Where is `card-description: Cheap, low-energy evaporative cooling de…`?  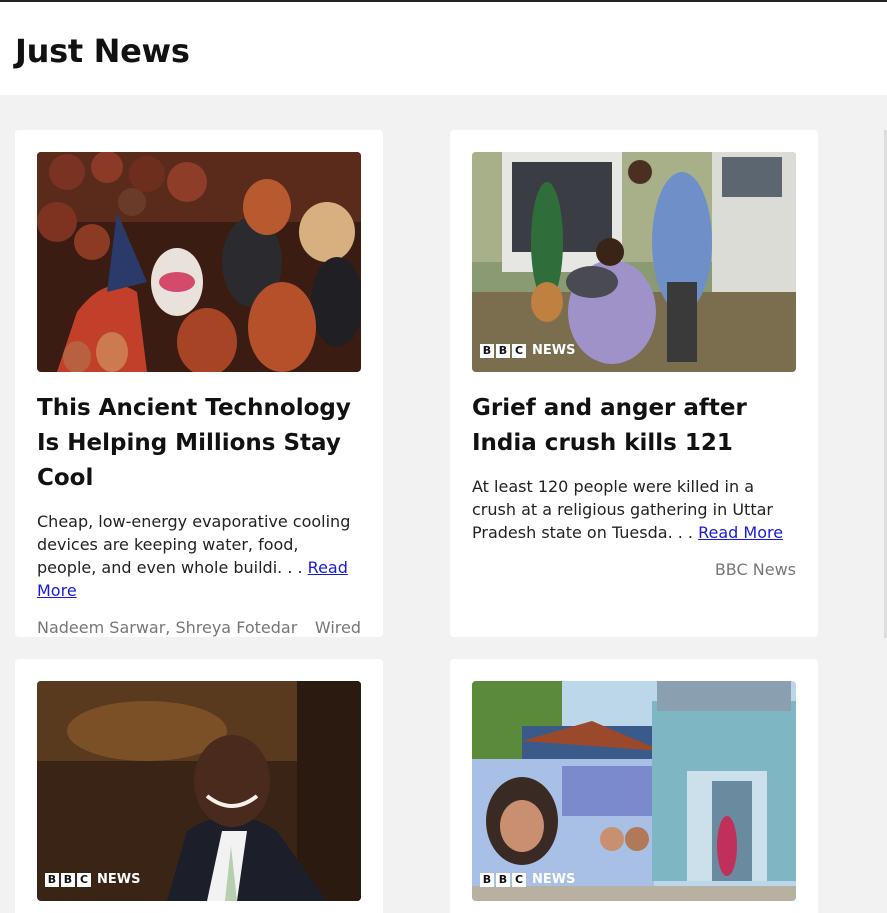
card-description: Cheap, low-energy evaporative cooling de… is located at coordinates (199, 556).